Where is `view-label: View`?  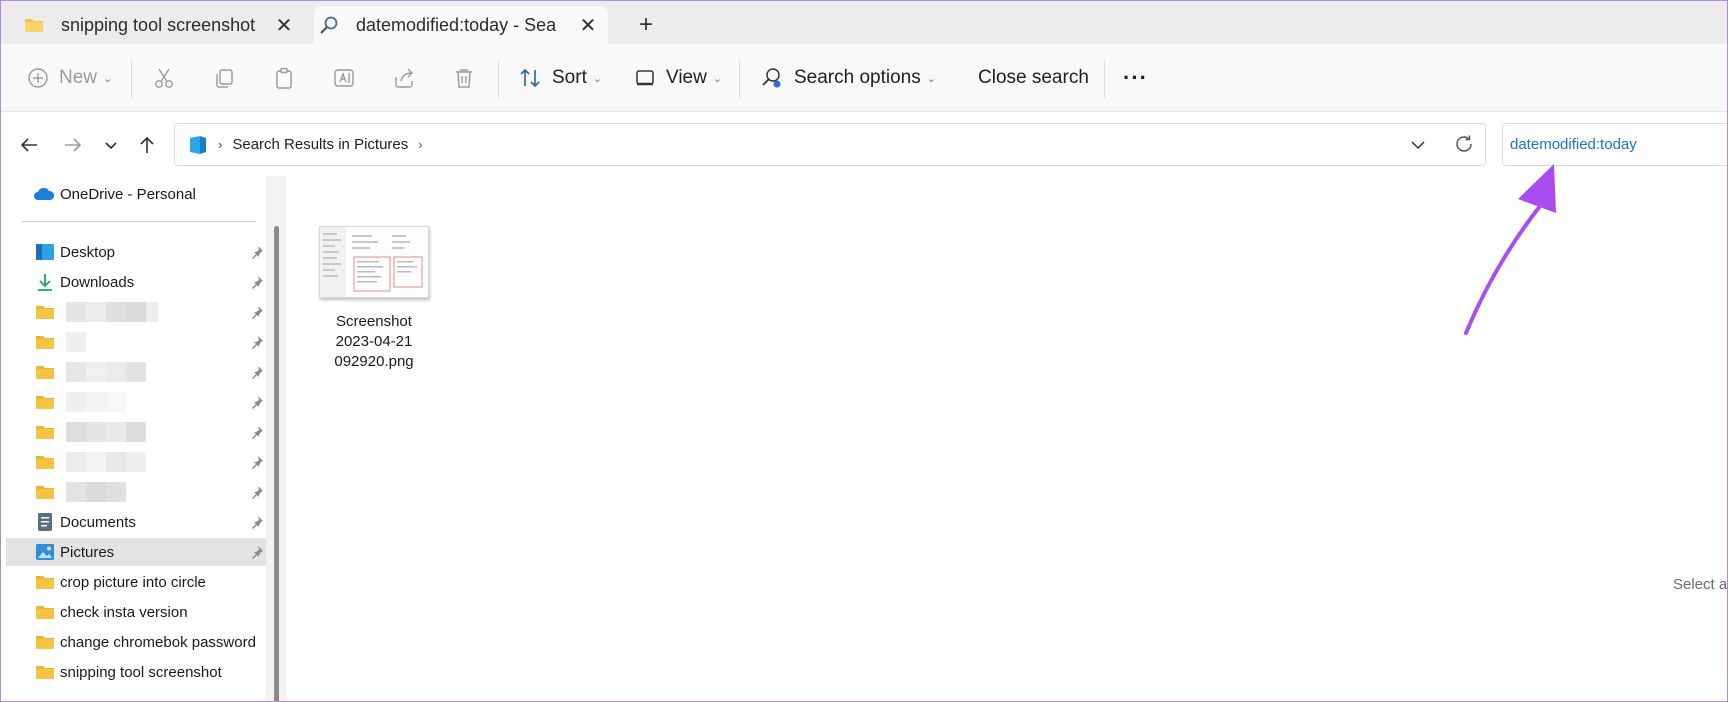 view-label: View is located at coordinates (686, 77).